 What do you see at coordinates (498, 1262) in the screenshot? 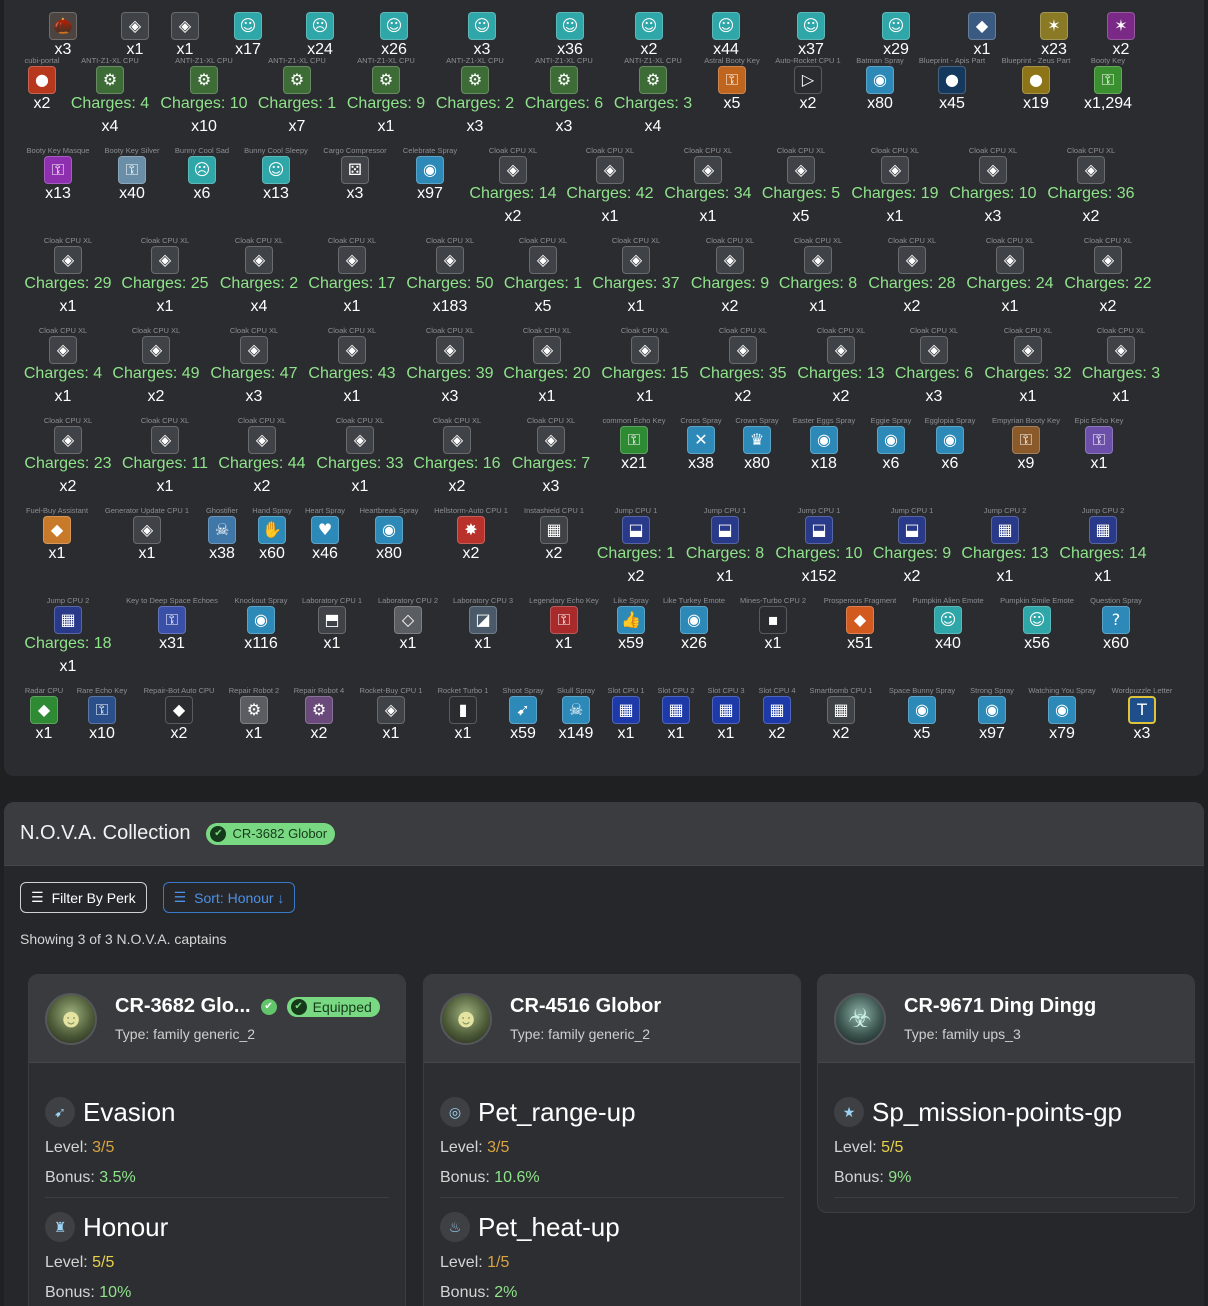
I see `perk-level: 1/5` at bounding box center [498, 1262].